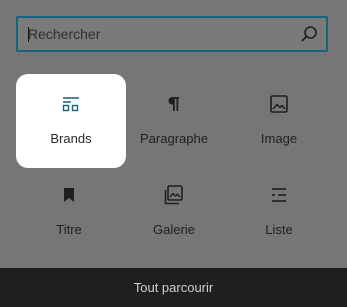  What do you see at coordinates (174, 121) in the screenshot?
I see `block-paragraphe: Paragraphe` at bounding box center [174, 121].